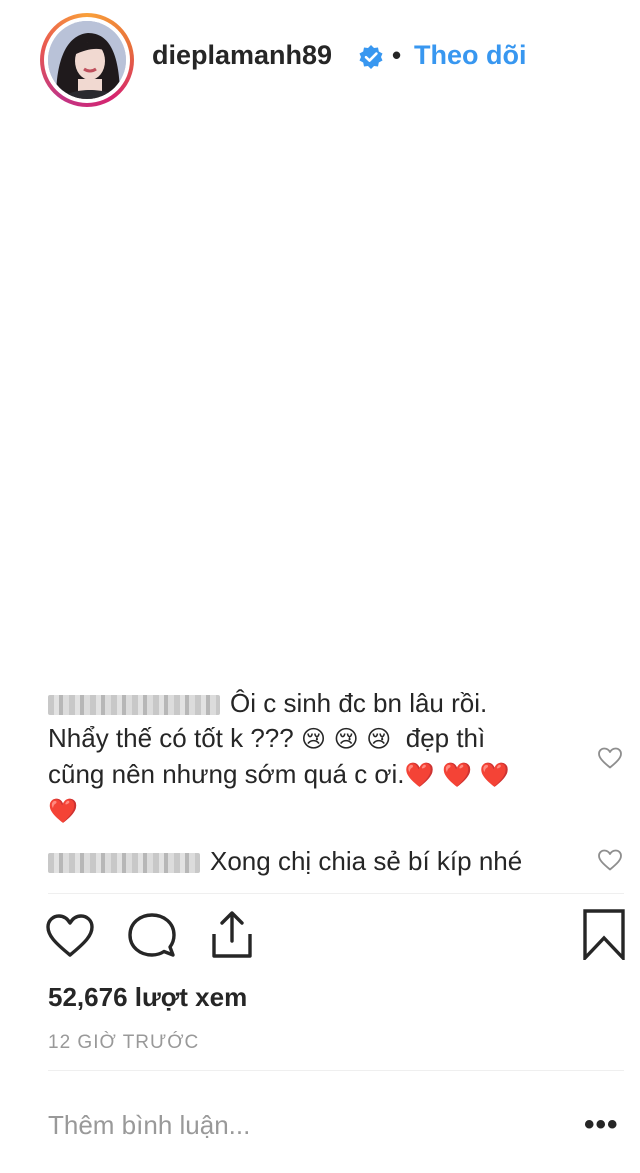 The image size is (640, 1173). Describe the element at coordinates (346, 739) in the screenshot. I see `crying-emoji-icons: 😢 😢 😢` at that location.